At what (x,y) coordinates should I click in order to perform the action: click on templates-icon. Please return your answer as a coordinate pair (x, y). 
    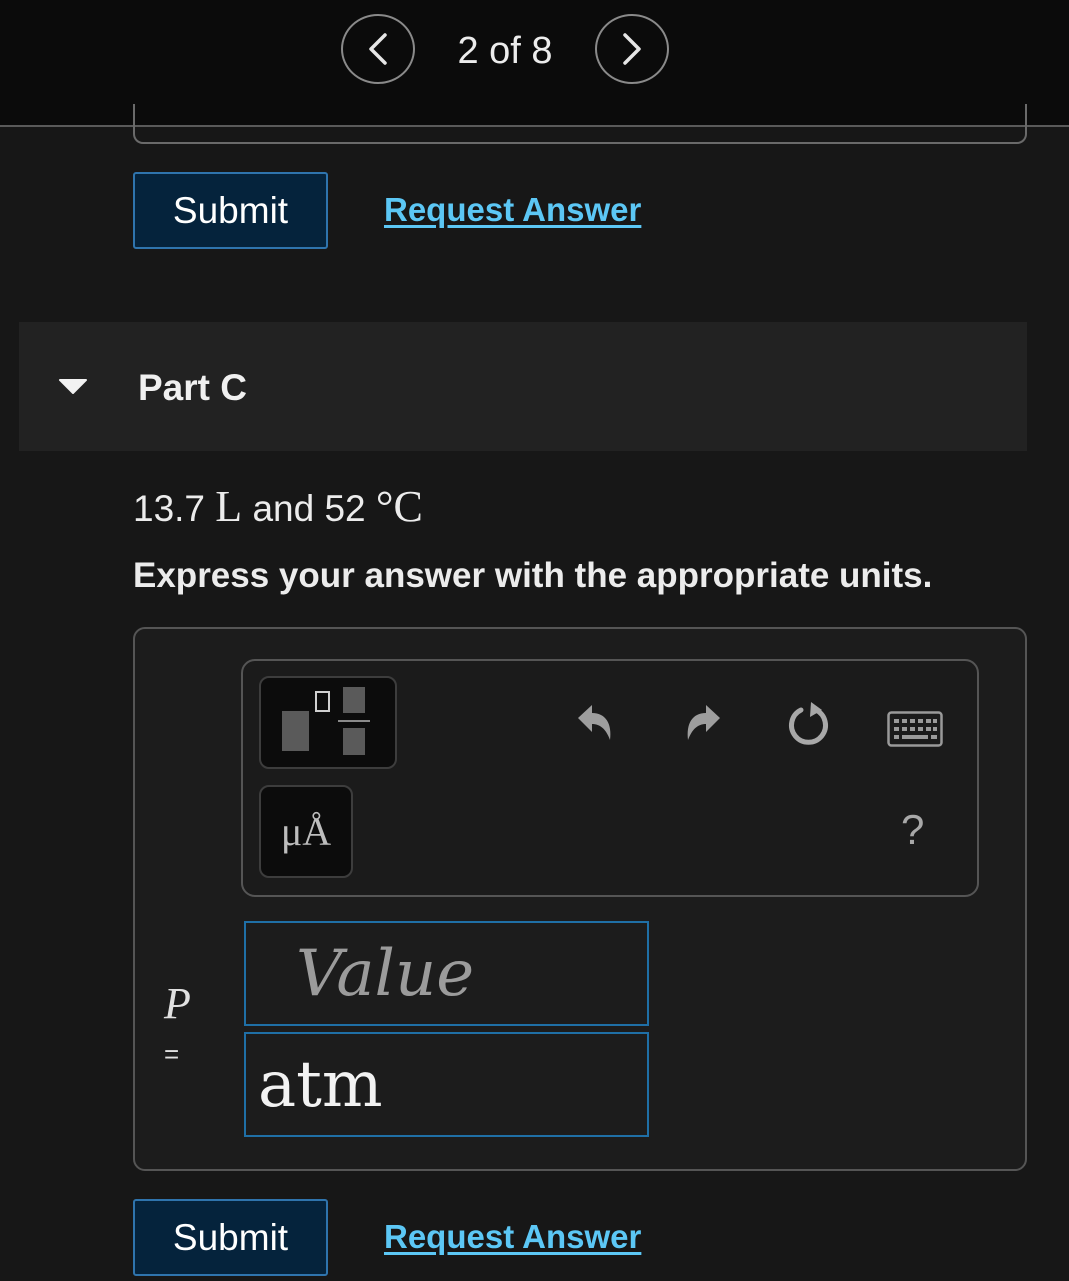
    Looking at the image, I should click on (326, 721).